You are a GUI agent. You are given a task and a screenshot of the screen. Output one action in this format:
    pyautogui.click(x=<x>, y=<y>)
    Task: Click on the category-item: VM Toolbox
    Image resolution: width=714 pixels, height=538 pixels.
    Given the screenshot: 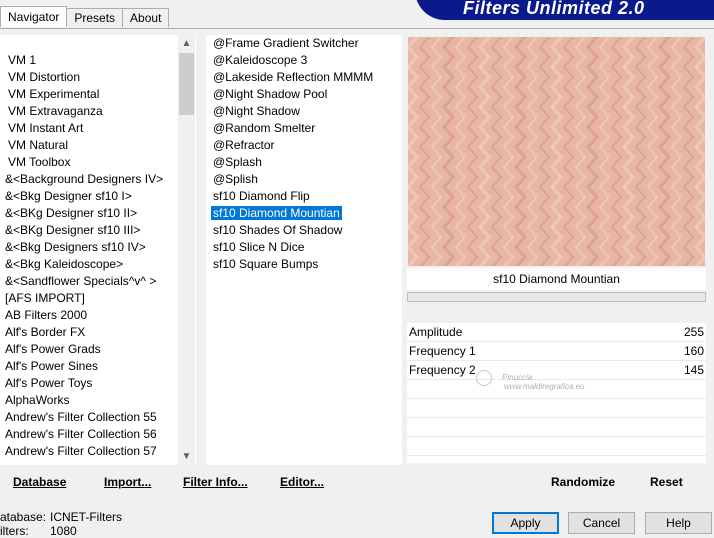 What is the action you would take?
    pyautogui.click(x=98, y=162)
    